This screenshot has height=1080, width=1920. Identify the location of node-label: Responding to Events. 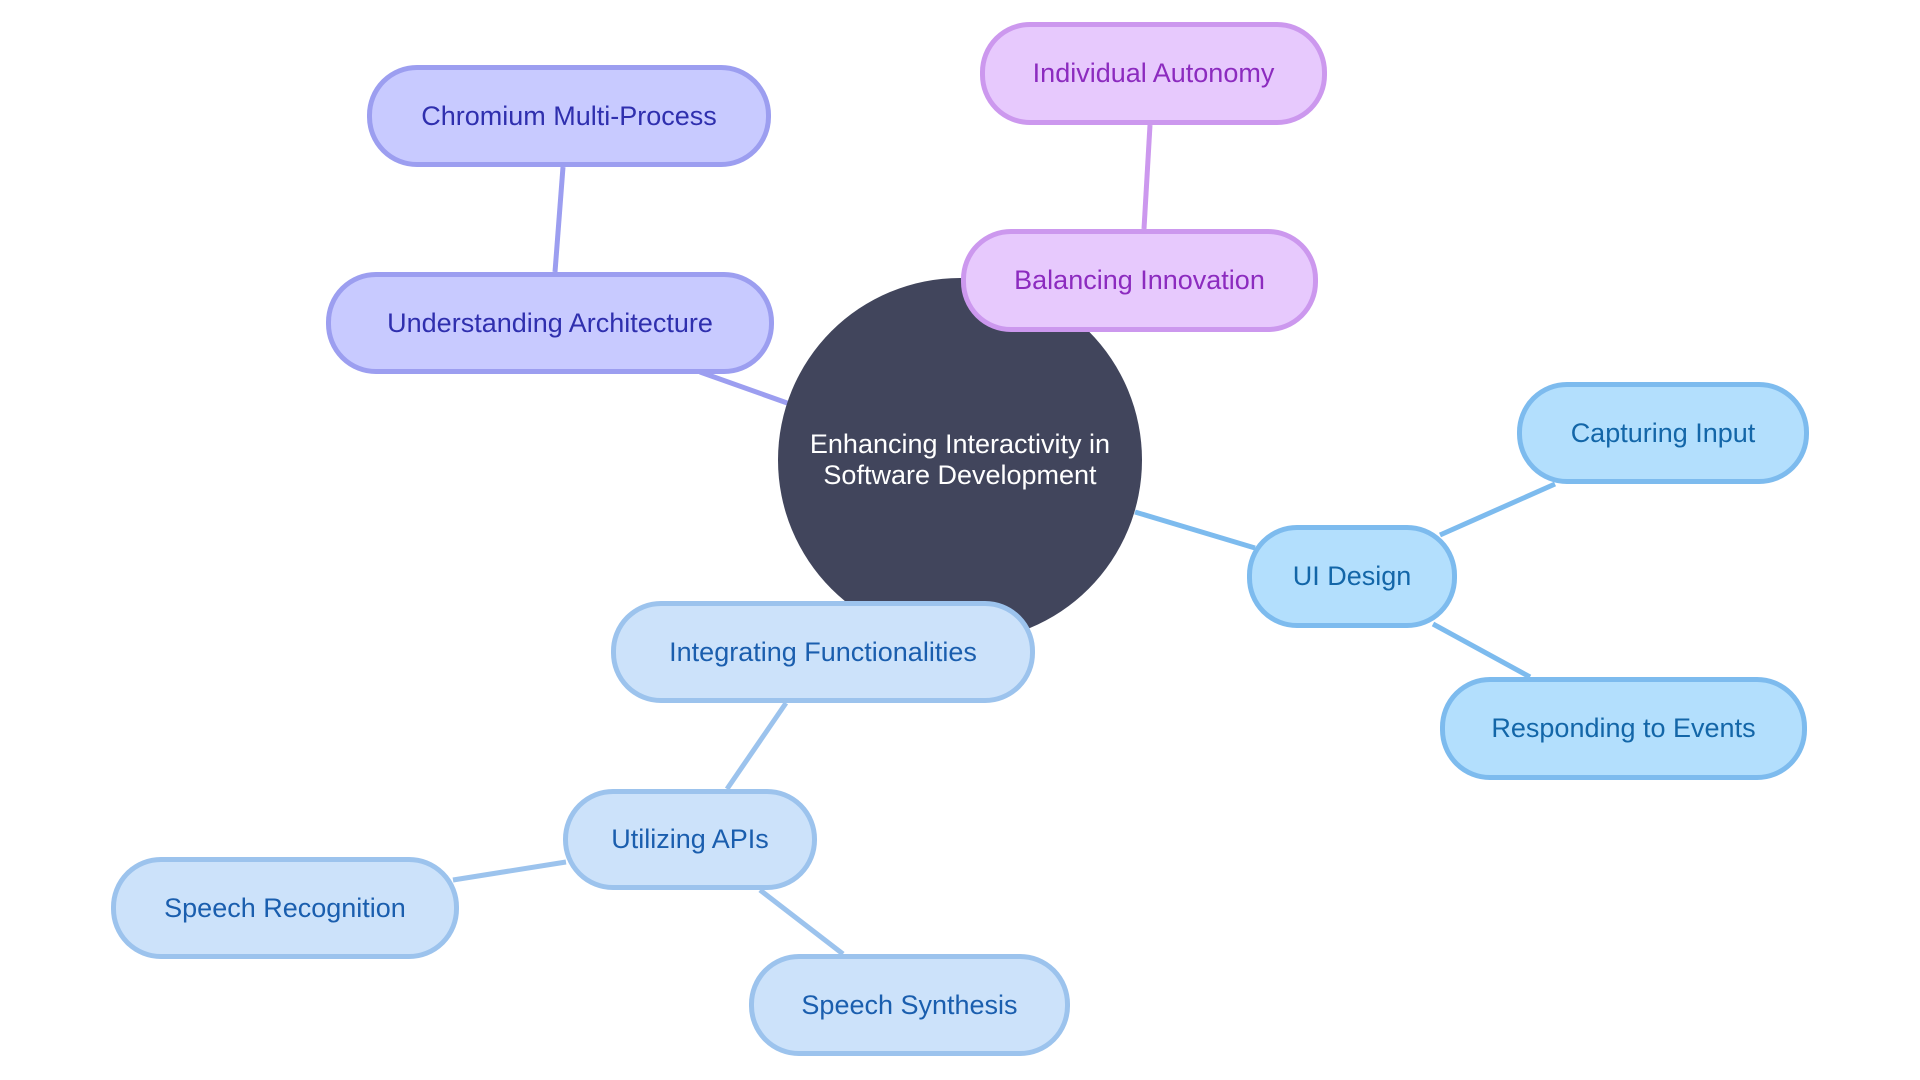
(1623, 728).